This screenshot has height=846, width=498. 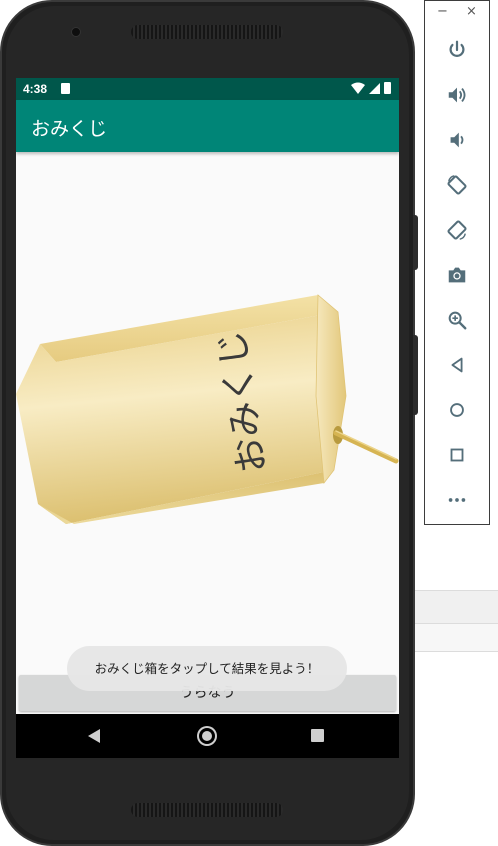 What do you see at coordinates (207, 126) in the screenshot?
I see `app-bar: おみくじ` at bounding box center [207, 126].